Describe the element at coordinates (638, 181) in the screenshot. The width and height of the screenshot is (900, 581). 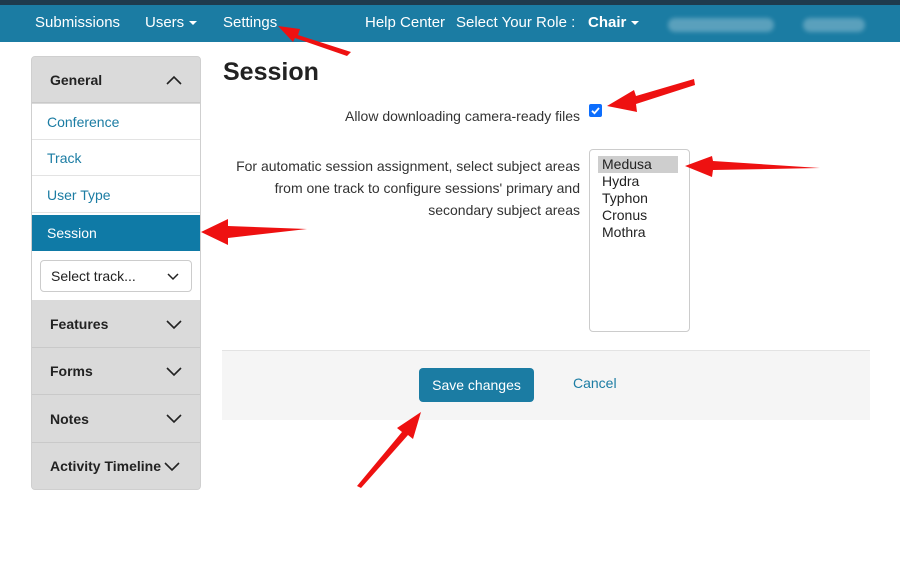
I see `subject-option-hydra: Hydra` at that location.